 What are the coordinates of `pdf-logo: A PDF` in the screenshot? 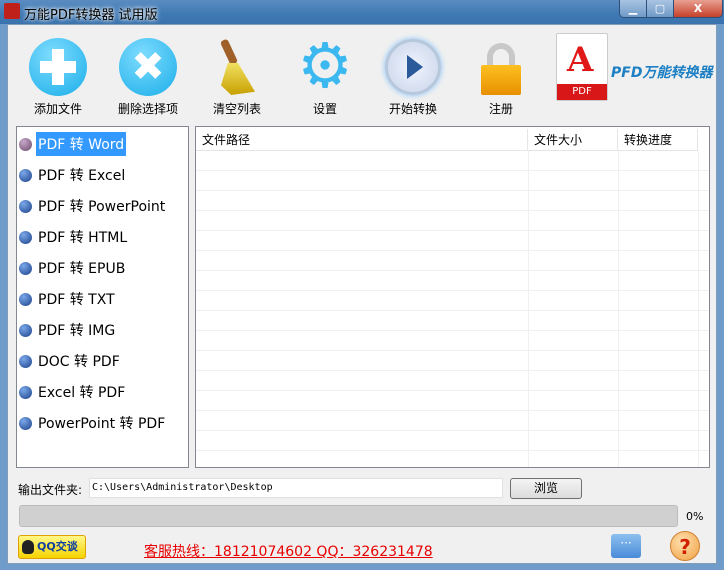 It's located at (582, 67).